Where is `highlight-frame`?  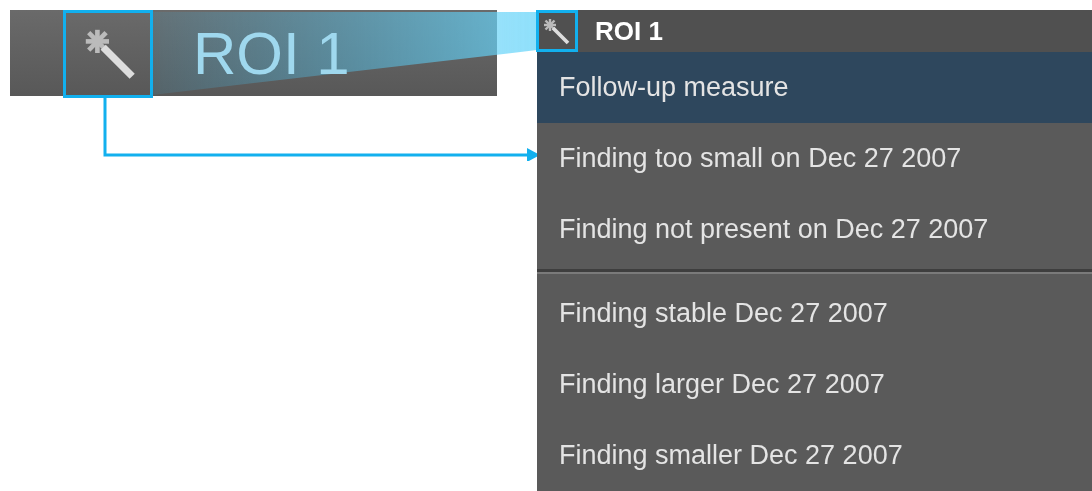
highlight-frame is located at coordinates (557, 31).